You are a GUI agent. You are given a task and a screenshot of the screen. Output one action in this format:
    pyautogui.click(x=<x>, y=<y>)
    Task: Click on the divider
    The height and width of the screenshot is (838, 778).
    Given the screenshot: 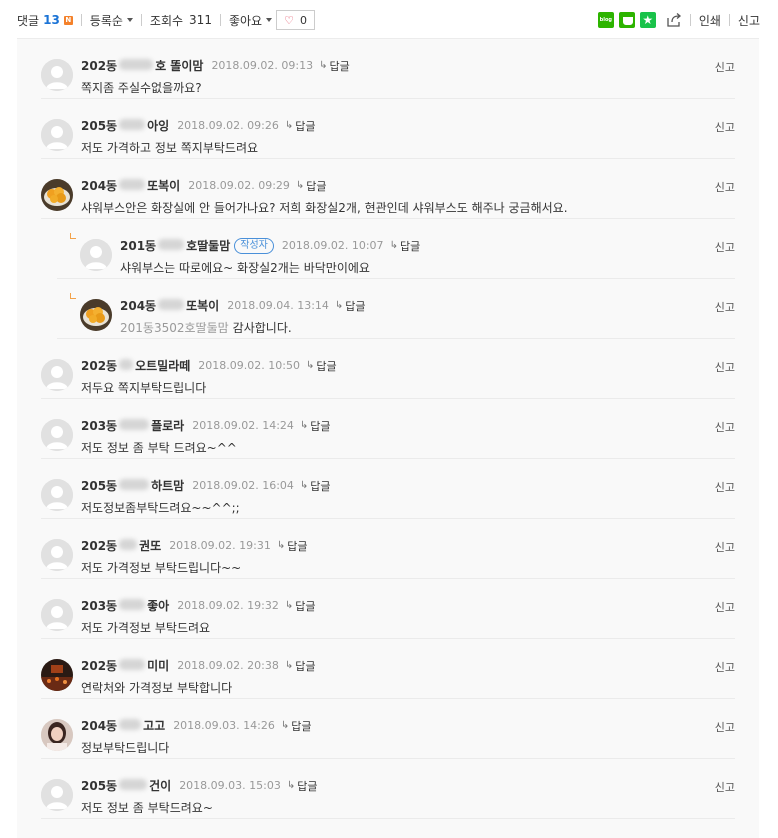 What is the action you would take?
    pyautogui.click(x=729, y=20)
    